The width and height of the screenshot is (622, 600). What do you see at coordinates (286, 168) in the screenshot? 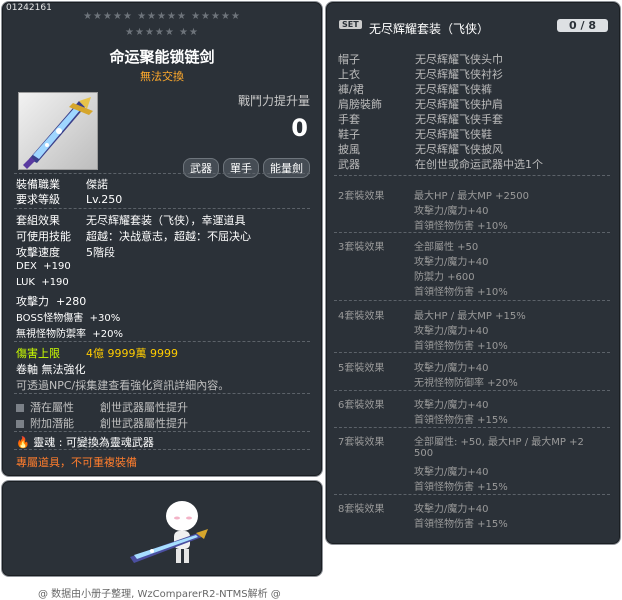
I see `tag-energy-sword: 能量劍` at bounding box center [286, 168].